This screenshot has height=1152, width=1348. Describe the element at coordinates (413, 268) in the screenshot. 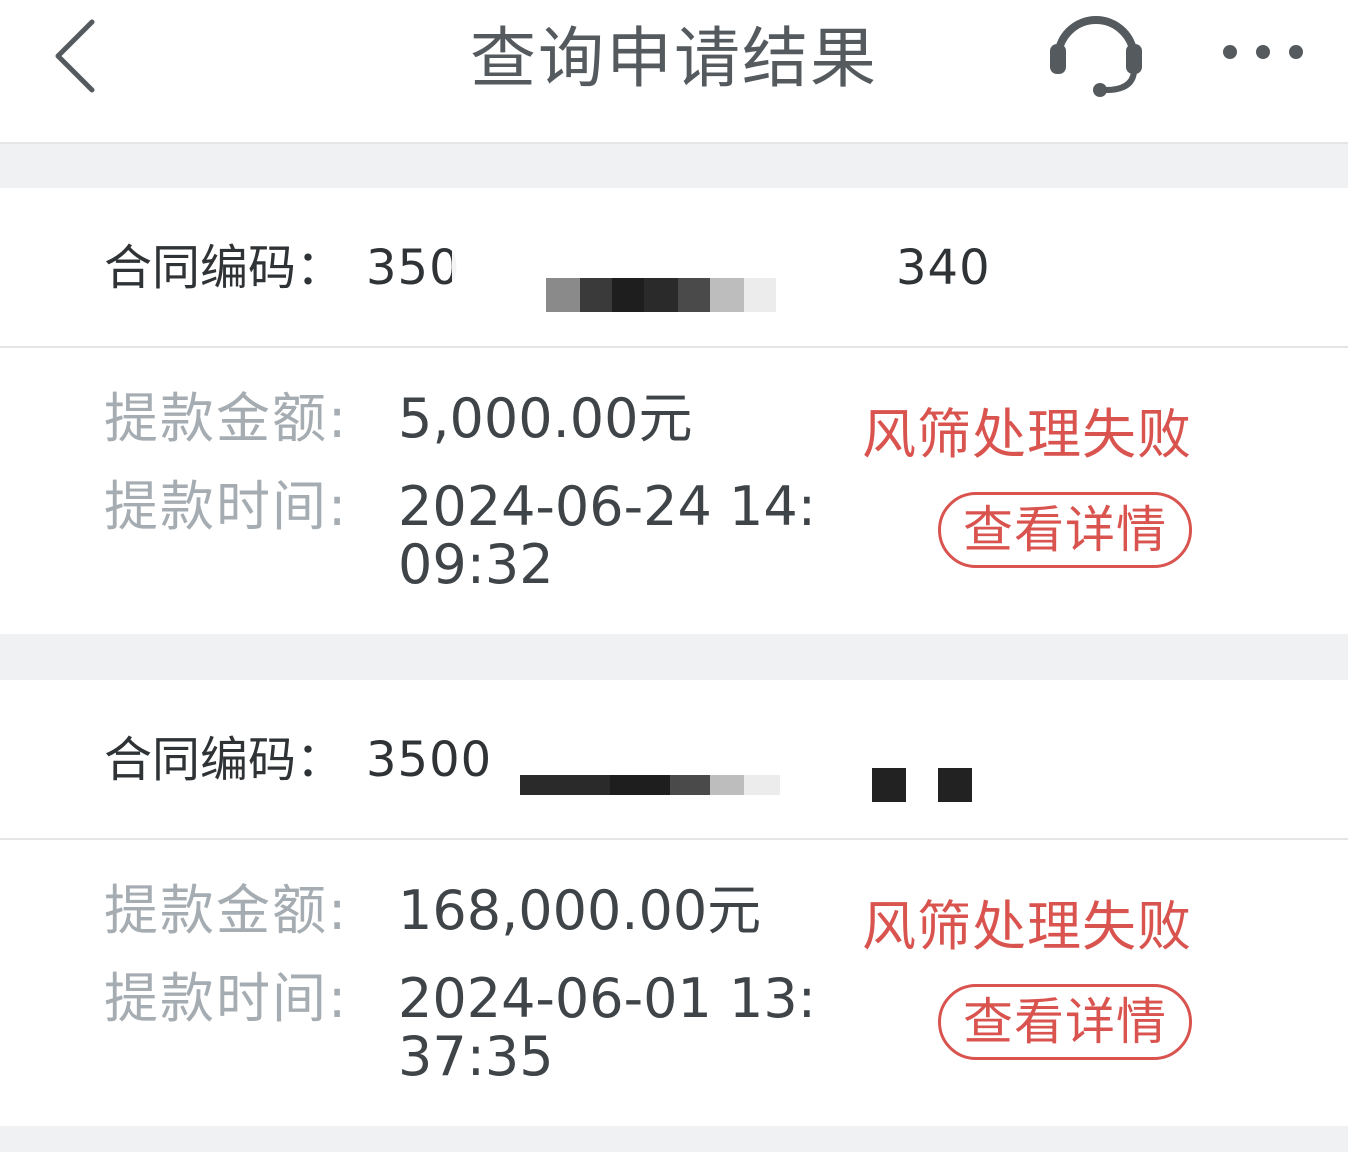

I see `contract-number-prefix: 350` at that location.